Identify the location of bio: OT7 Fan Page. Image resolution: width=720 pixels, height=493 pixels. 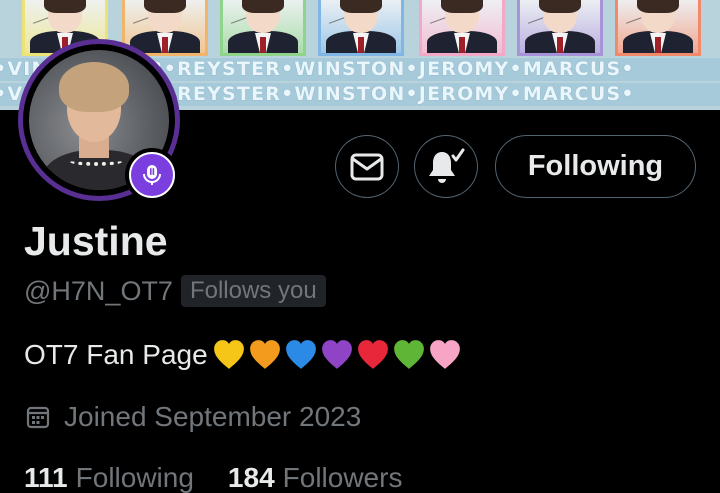
(244, 355).